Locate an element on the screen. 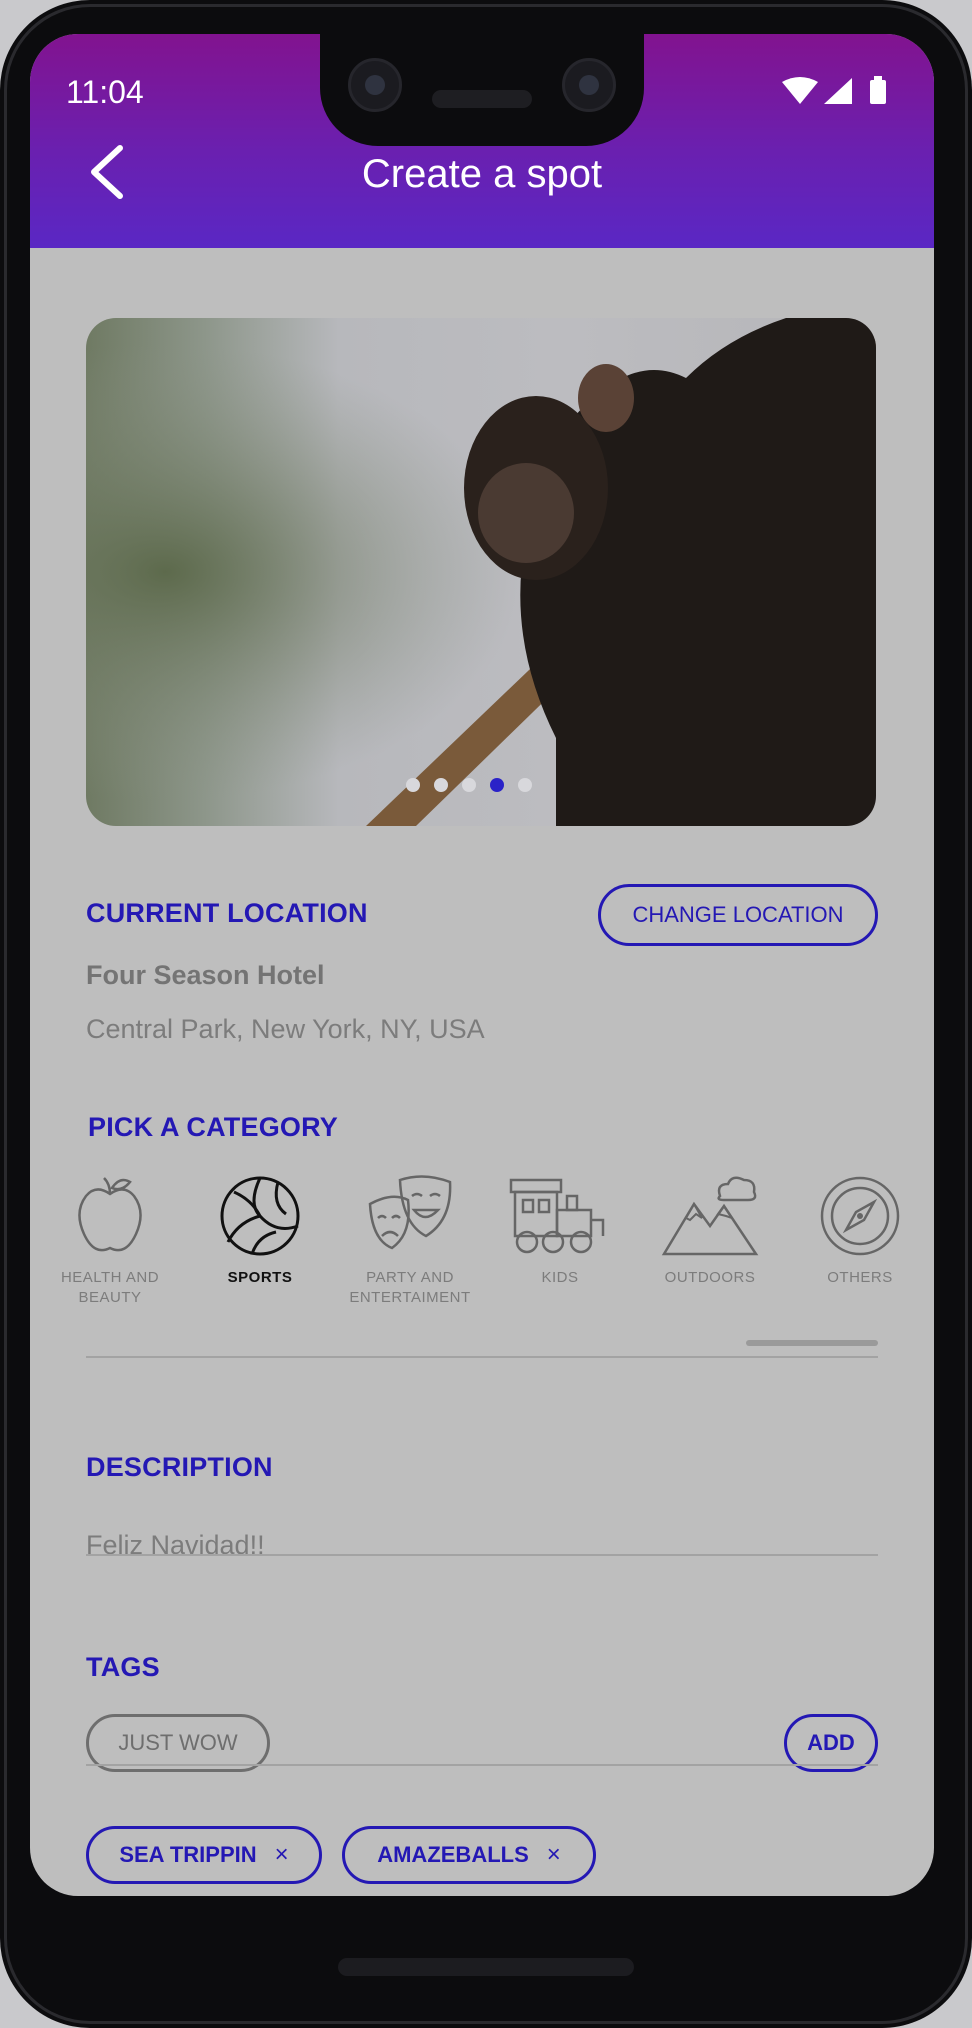 Image resolution: width=972 pixels, height=2028 pixels. camera-notch is located at coordinates (482, 90).